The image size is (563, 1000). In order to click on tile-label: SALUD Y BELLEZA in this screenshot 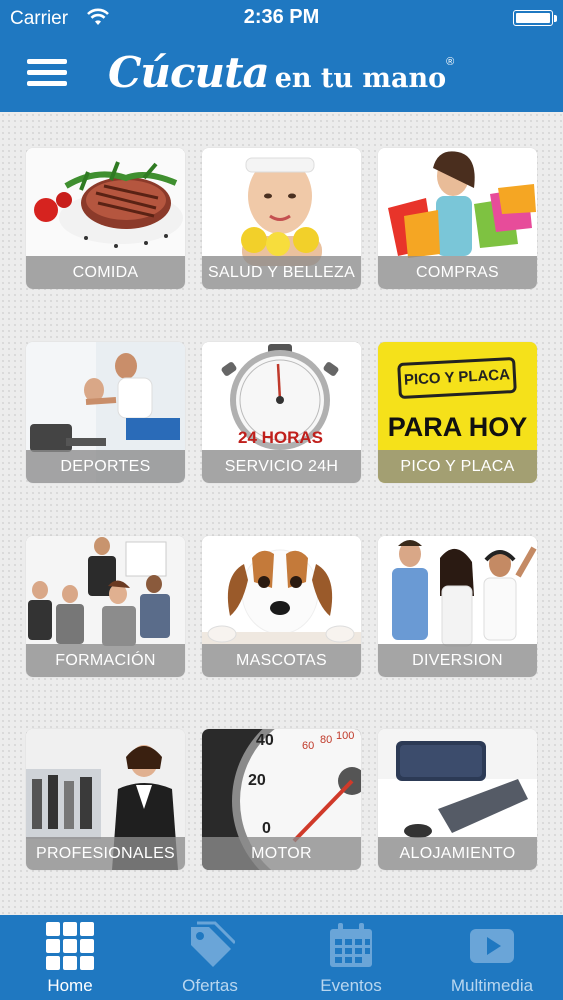, I will do `click(281, 272)`.